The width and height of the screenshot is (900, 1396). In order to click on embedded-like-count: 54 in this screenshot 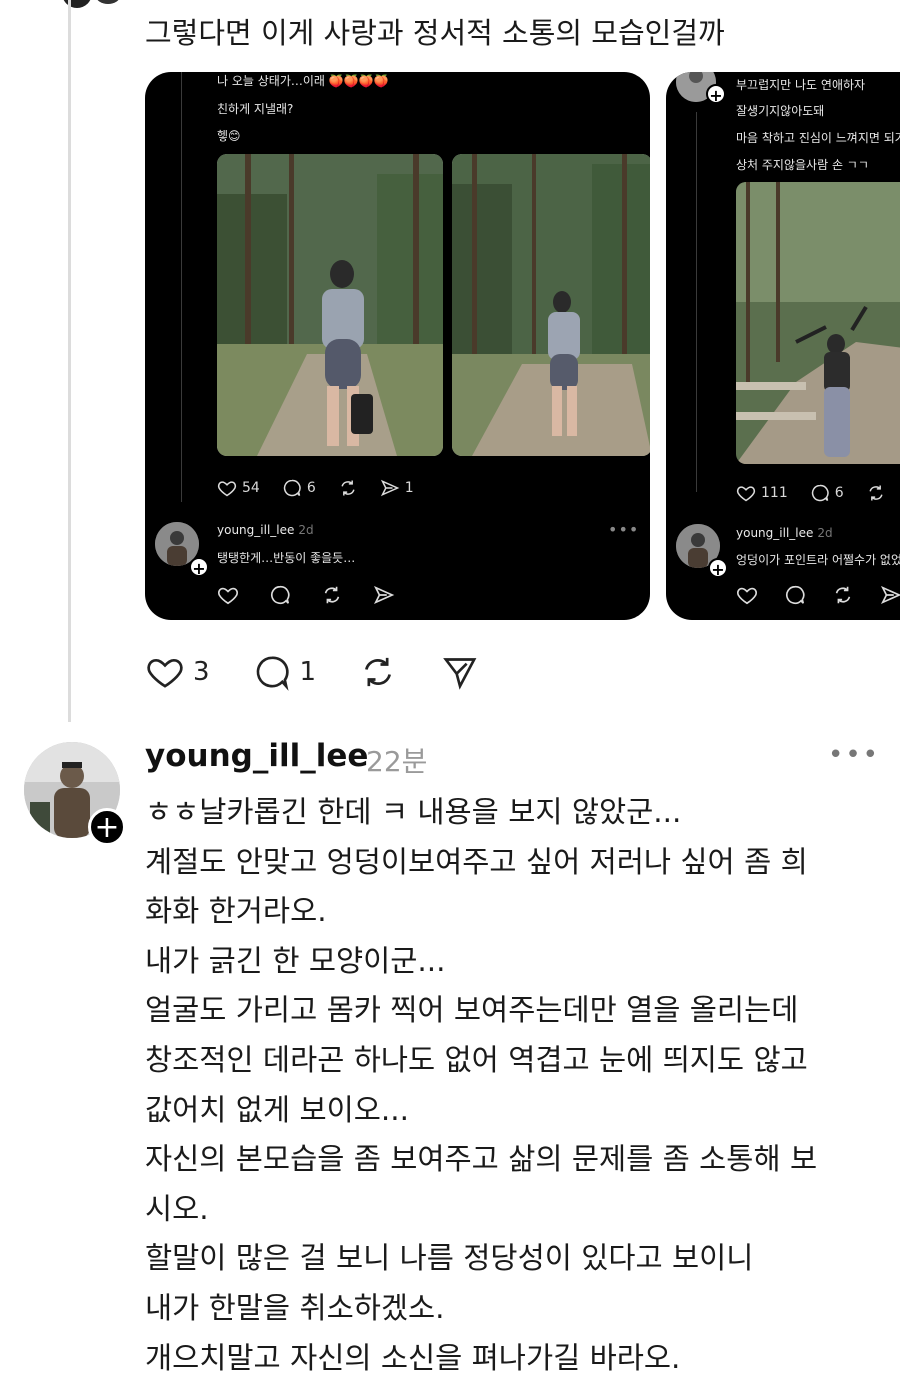, I will do `click(251, 488)`.